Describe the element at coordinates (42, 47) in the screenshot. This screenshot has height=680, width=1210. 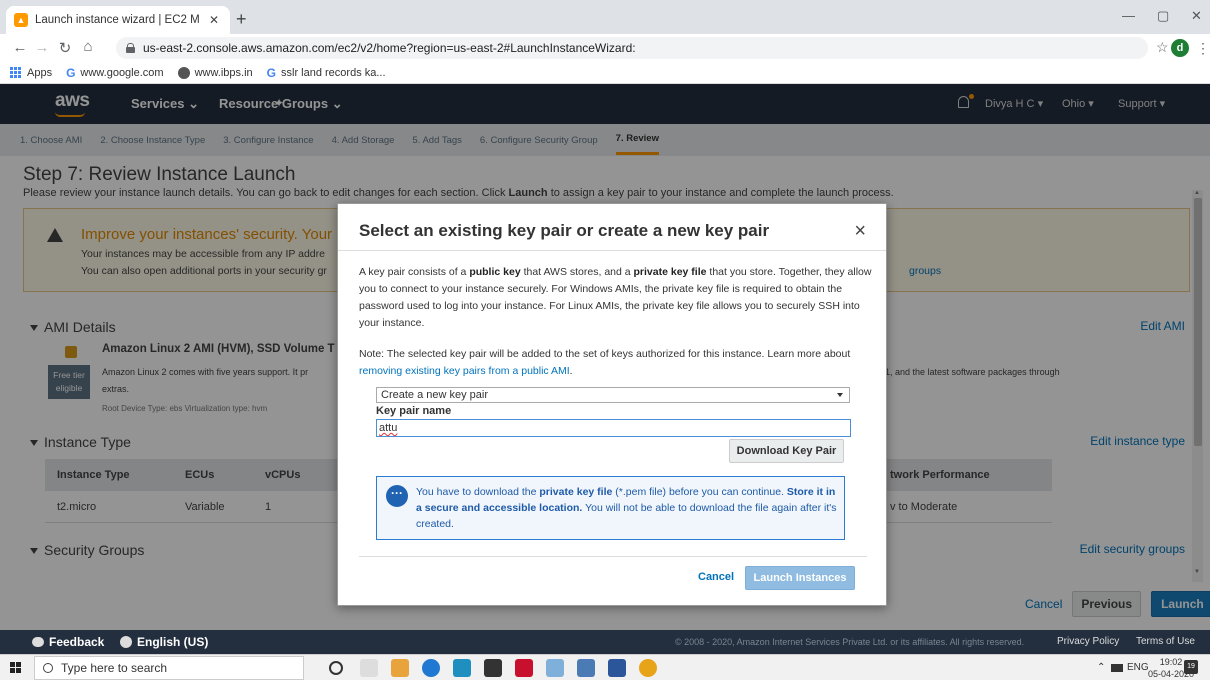
I see `forward-icon: →` at that location.